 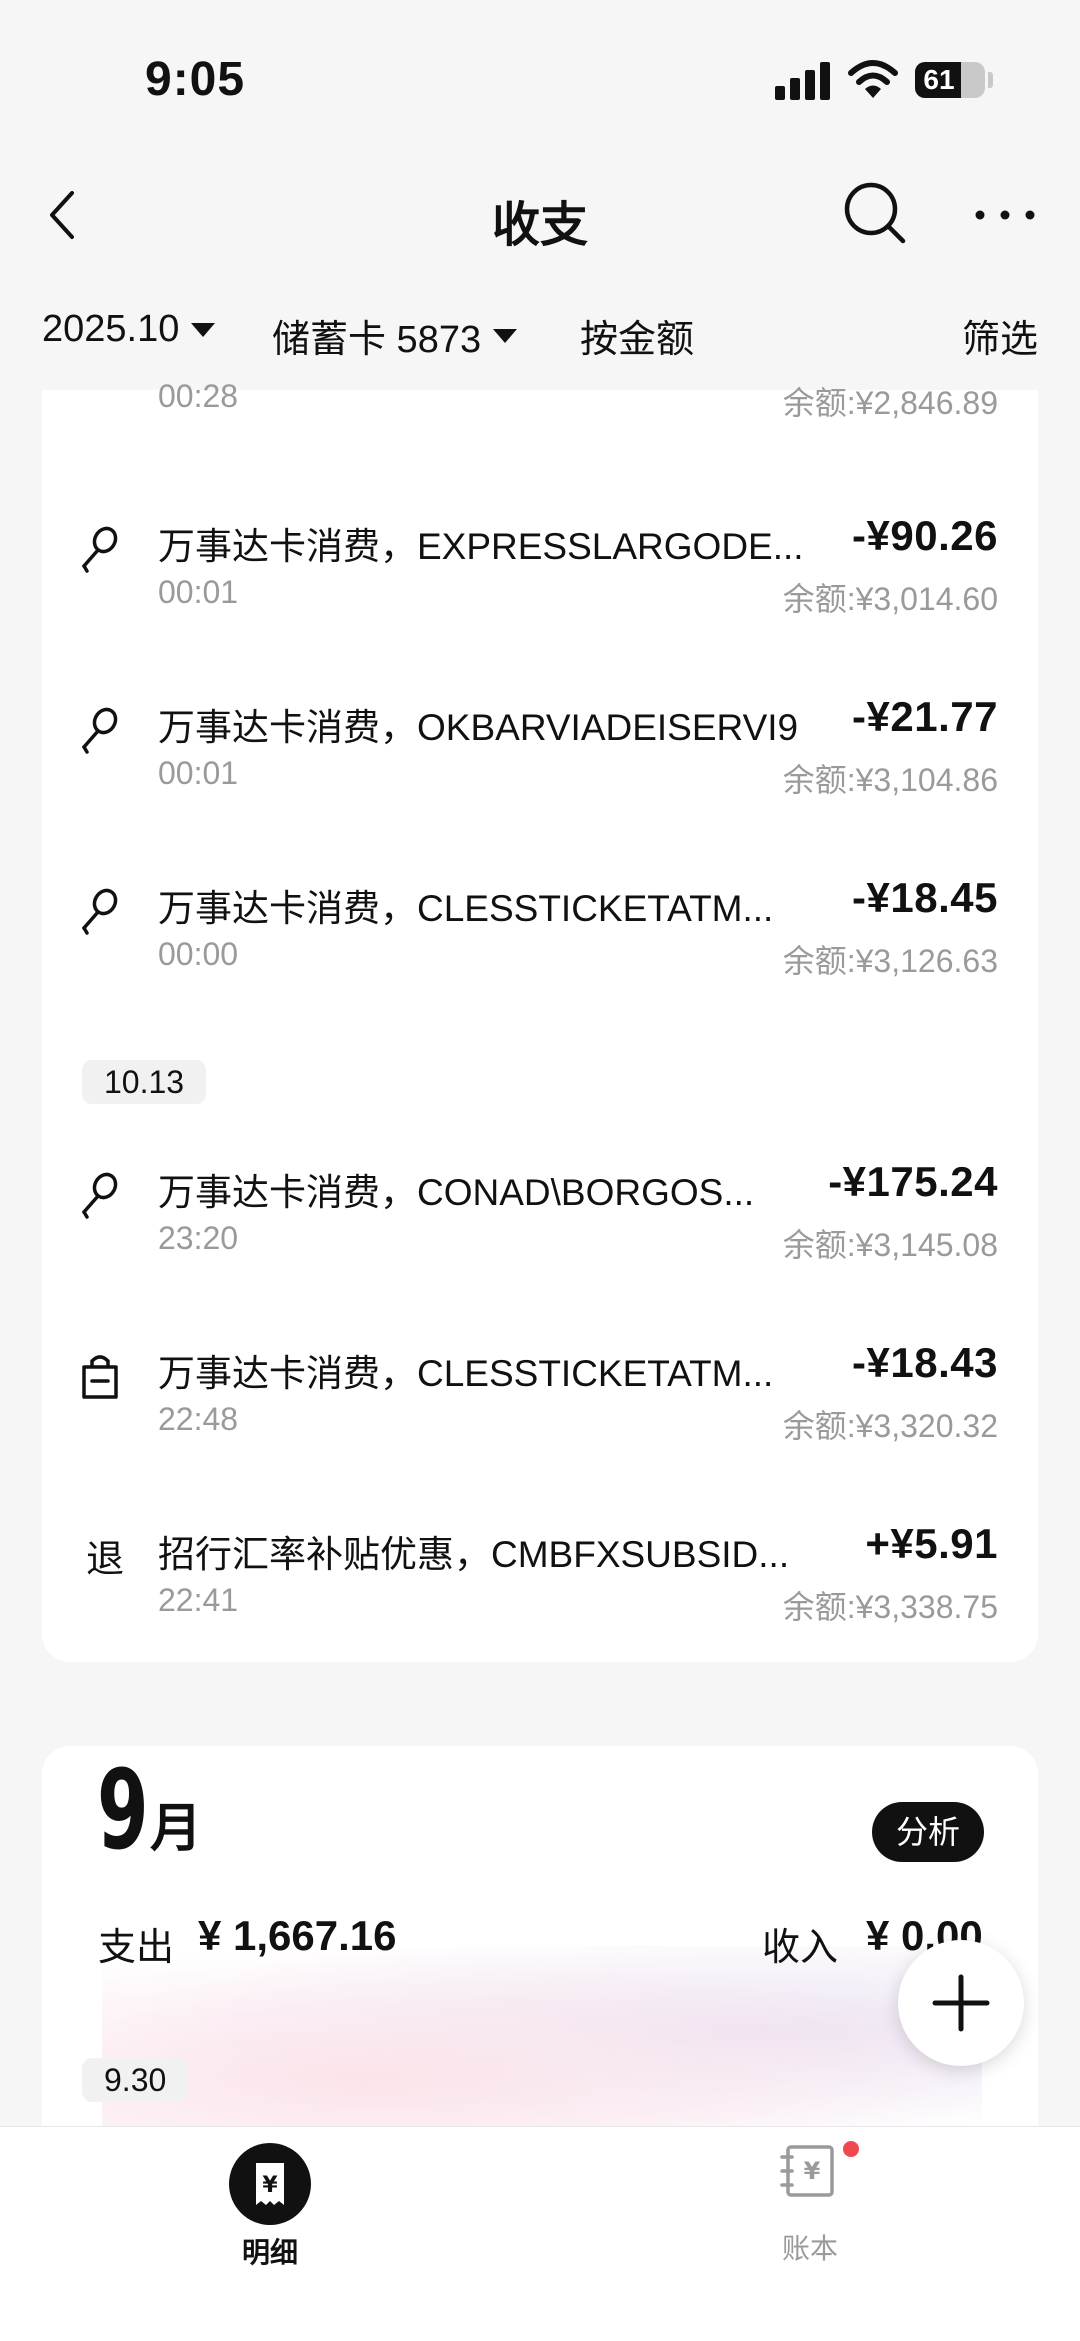 I want to click on tx-amount: -¥175.24, so click(x=913, y=1181).